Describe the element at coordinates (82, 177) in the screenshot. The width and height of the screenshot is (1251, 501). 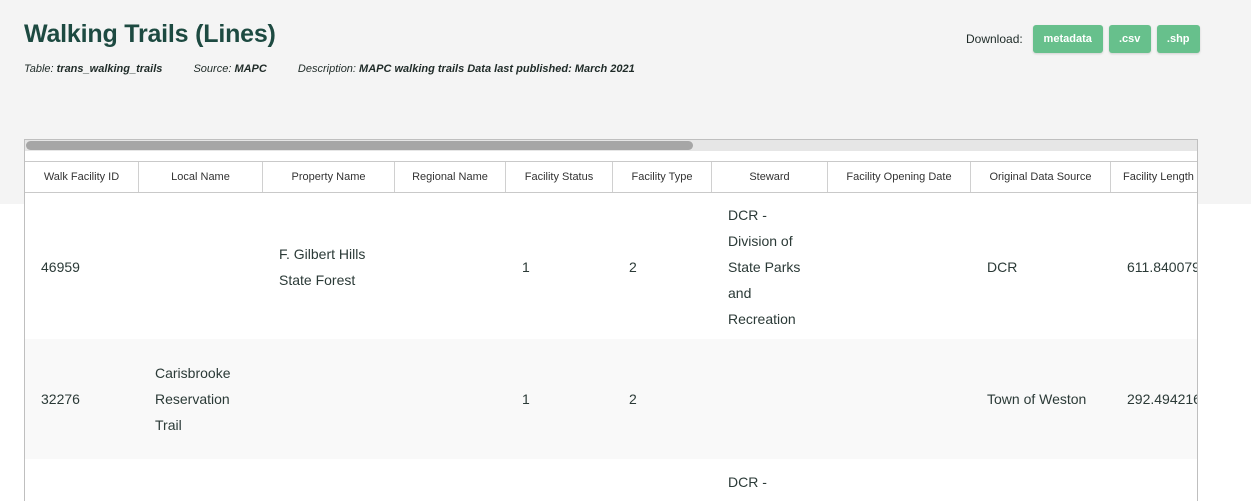
I see `column-header-walk-facility-id: Walk Facility ID` at that location.